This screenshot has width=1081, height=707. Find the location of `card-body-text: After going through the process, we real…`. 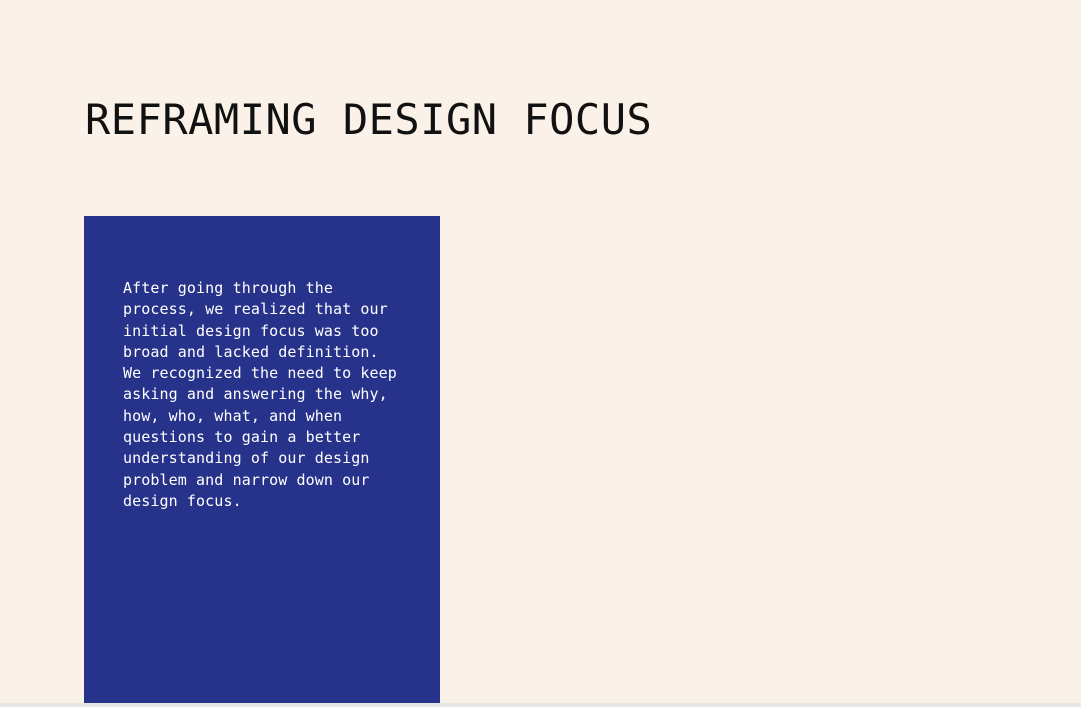

card-body-text: After going through the process, we real… is located at coordinates (260, 394).